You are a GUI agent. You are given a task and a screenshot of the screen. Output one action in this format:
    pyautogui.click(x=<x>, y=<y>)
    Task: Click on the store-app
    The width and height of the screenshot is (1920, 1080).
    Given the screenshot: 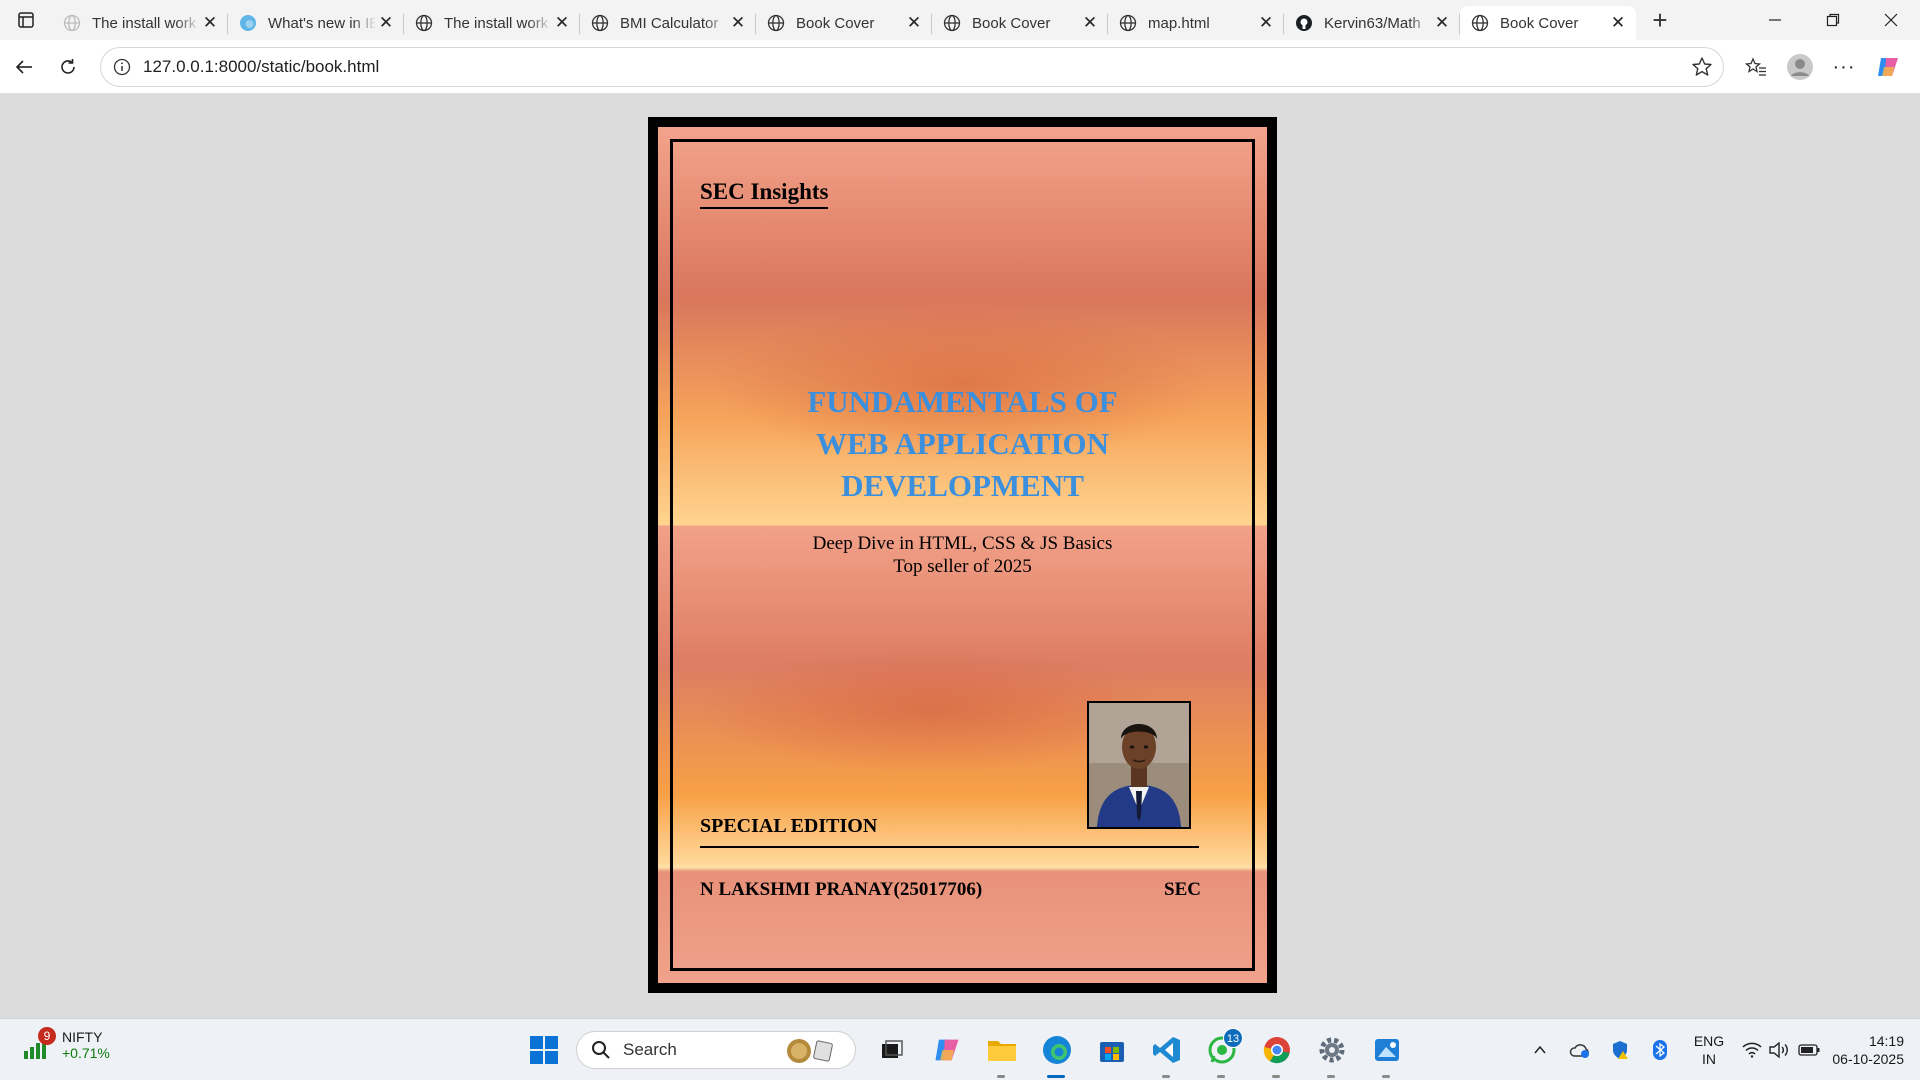 What is the action you would take?
    pyautogui.click(x=1111, y=1050)
    